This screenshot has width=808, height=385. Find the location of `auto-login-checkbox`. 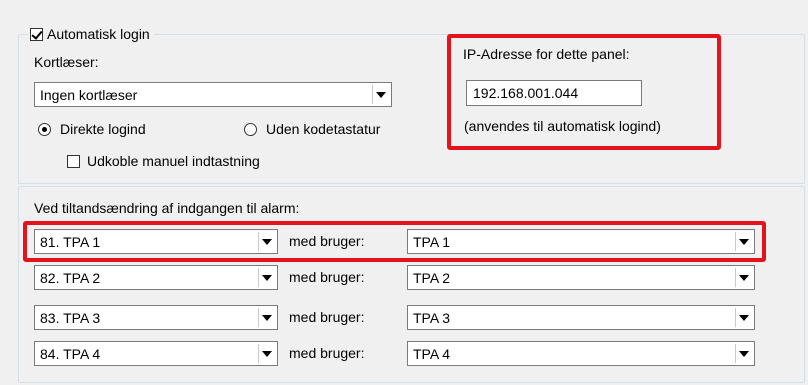

auto-login-checkbox is located at coordinates (36, 34).